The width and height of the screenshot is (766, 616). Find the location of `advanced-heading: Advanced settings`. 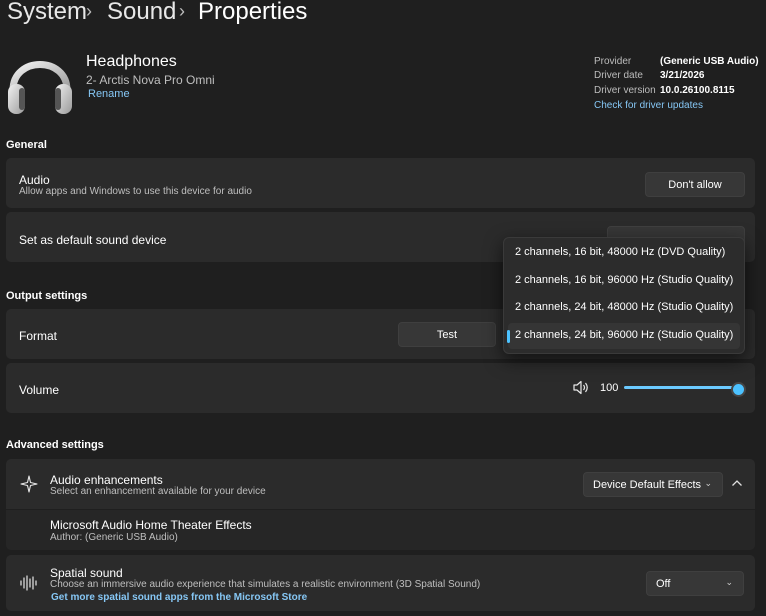

advanced-heading: Advanced settings is located at coordinates (55, 445).